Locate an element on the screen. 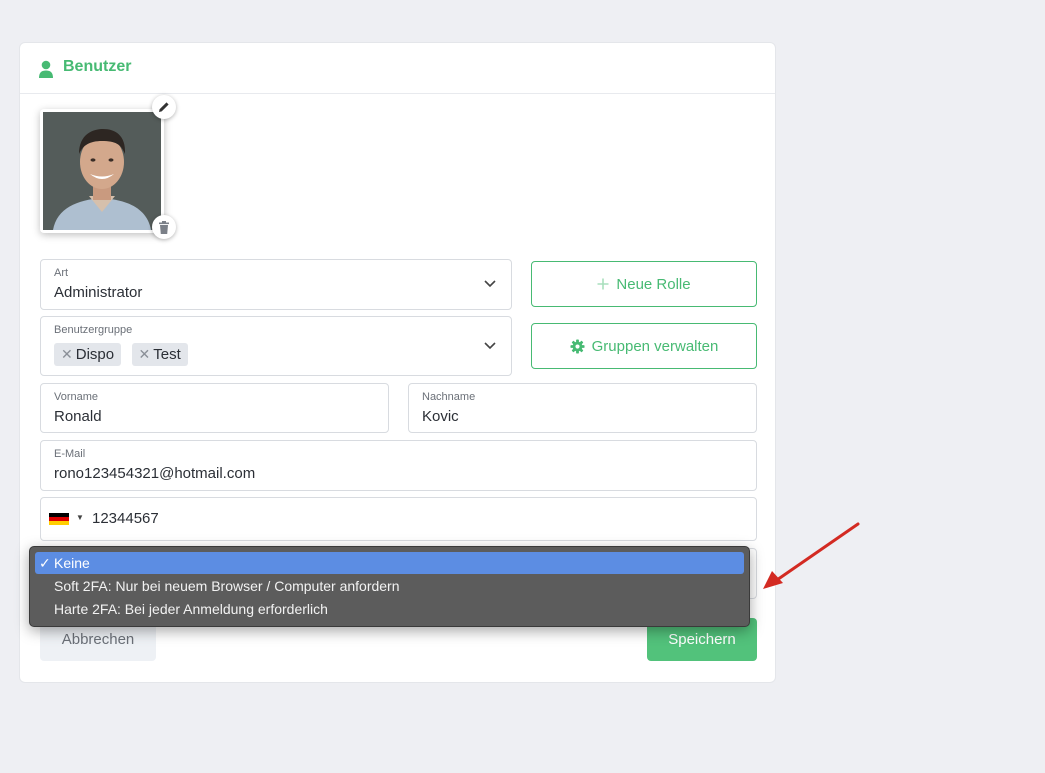 Image resolution: width=1045 pixels, height=773 pixels. manage-groups-label: Gruppen verwalten is located at coordinates (655, 346).